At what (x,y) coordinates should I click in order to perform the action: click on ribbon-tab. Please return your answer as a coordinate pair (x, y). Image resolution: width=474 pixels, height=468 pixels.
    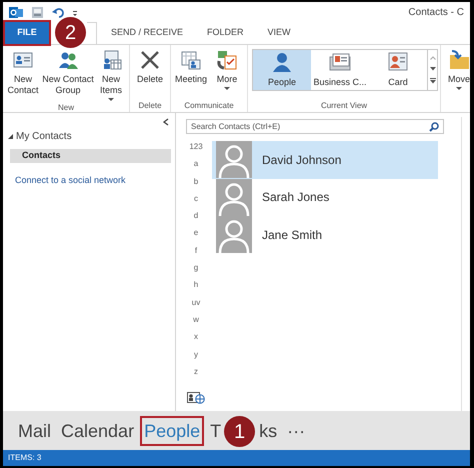
    Looking at the image, I should click on (92, 33).